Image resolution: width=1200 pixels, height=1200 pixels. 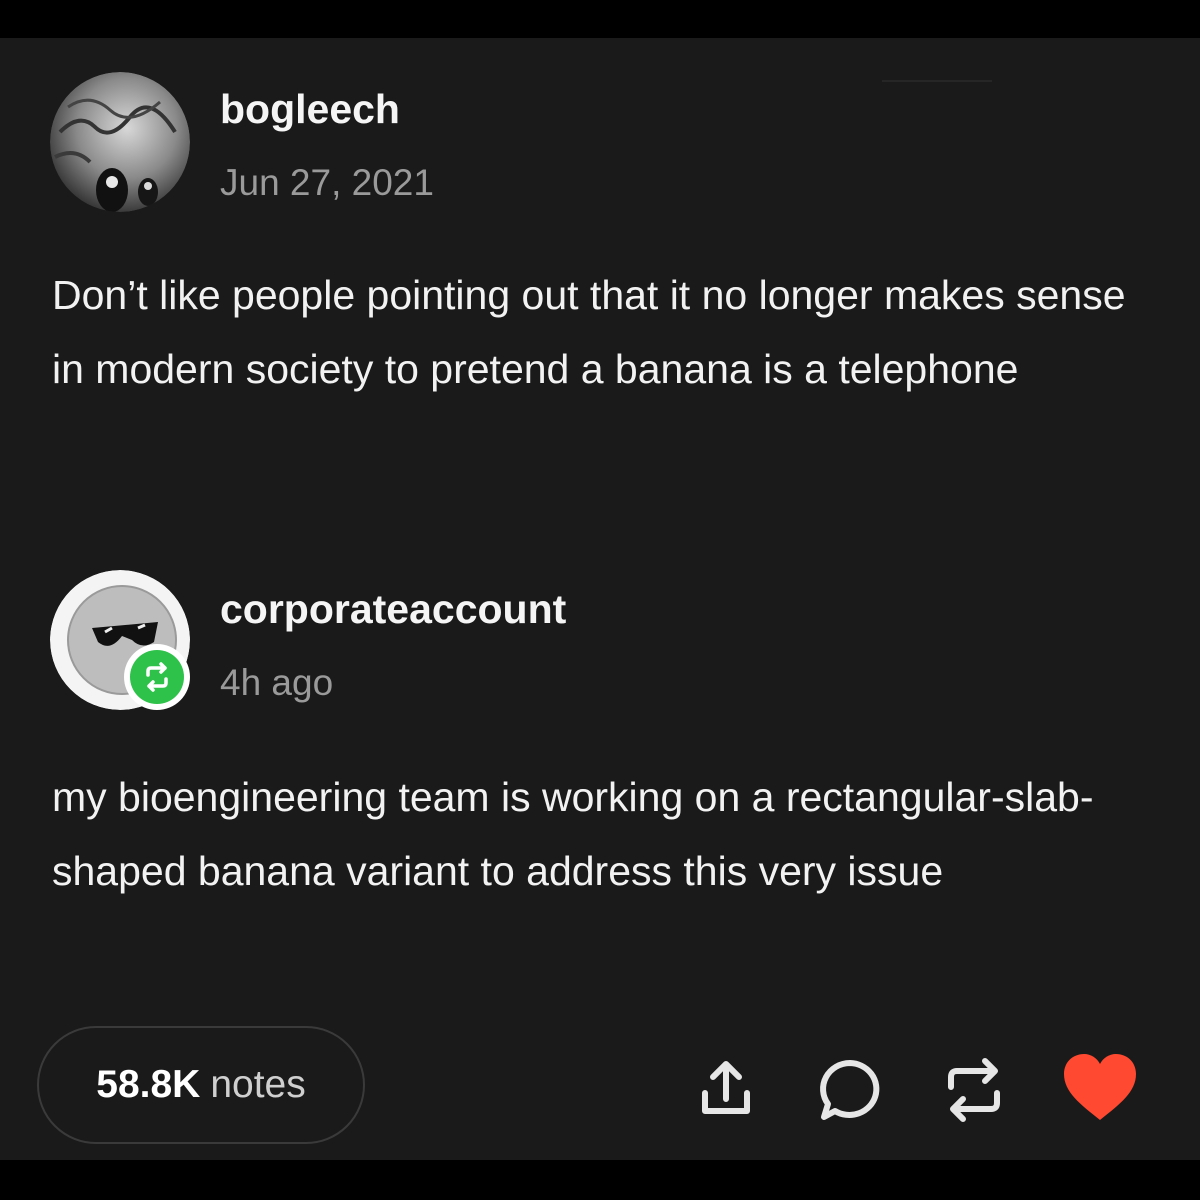 I want to click on share-button, so click(x=726, y=1088).